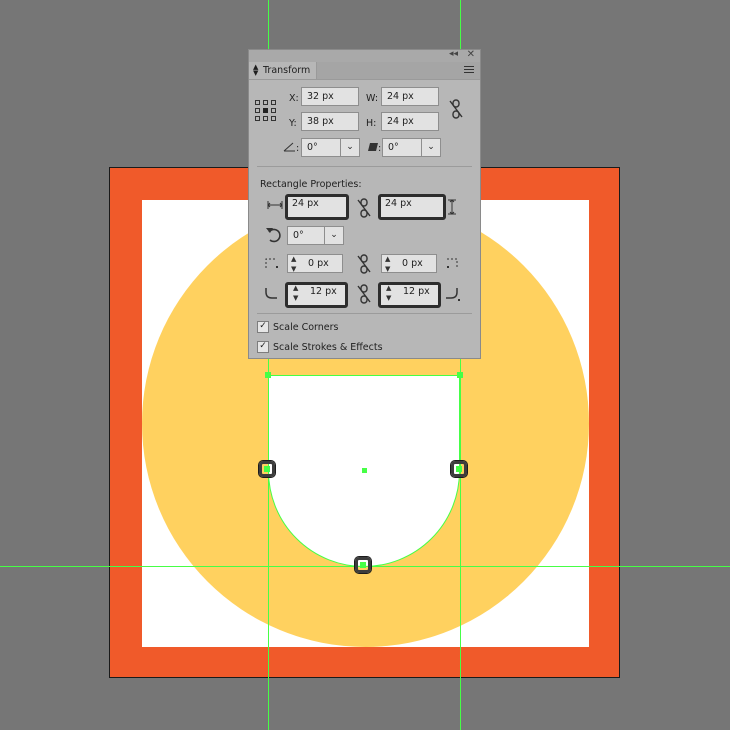  What do you see at coordinates (255, 70) in the screenshot?
I see `tab-toggle-icon: ▲ ▼` at bounding box center [255, 70].